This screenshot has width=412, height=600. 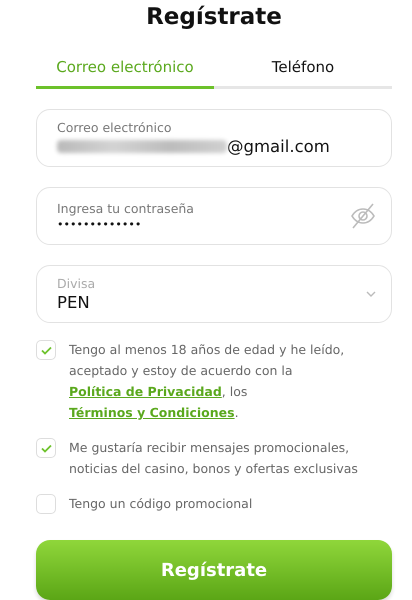 I want to click on checkbox-label: Tengo un código promocional, so click(x=160, y=504).